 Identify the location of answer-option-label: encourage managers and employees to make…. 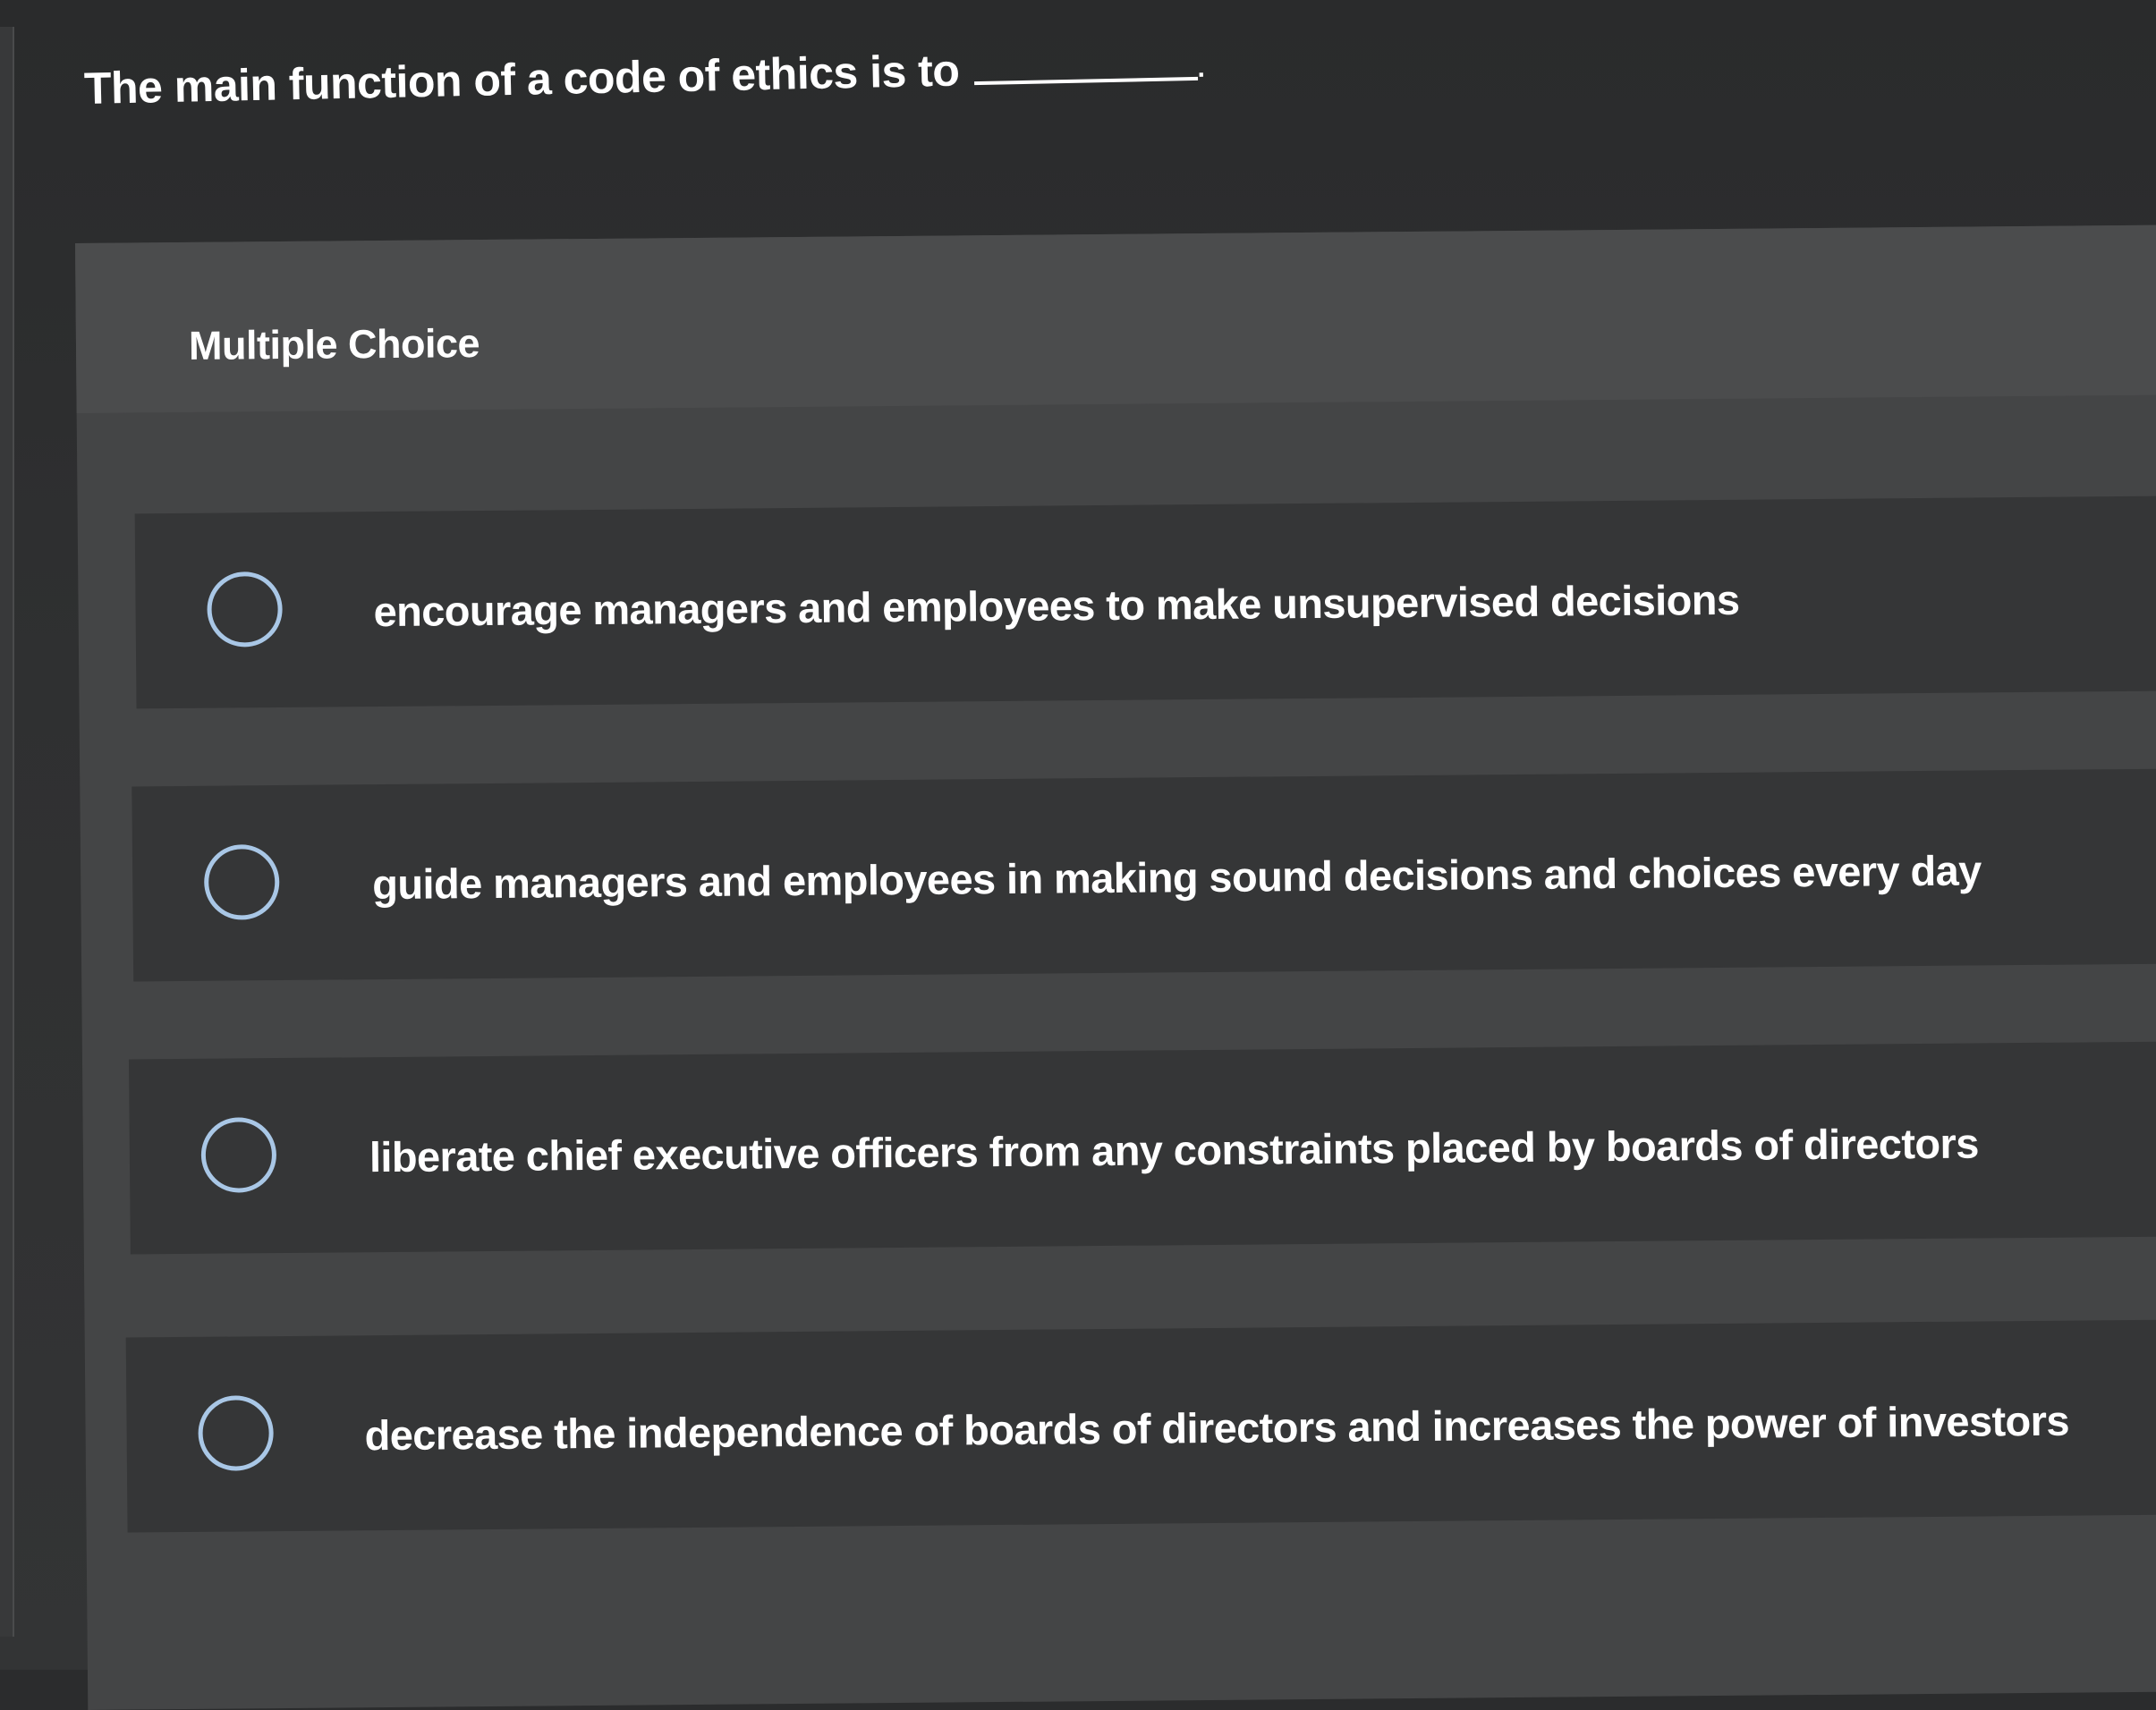
(1056, 606).